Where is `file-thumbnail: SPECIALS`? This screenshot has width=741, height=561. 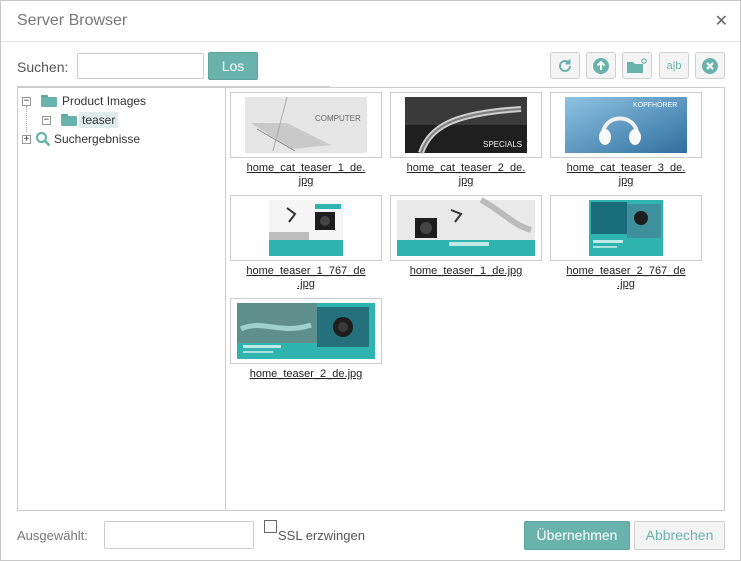 file-thumbnail: SPECIALS is located at coordinates (466, 125).